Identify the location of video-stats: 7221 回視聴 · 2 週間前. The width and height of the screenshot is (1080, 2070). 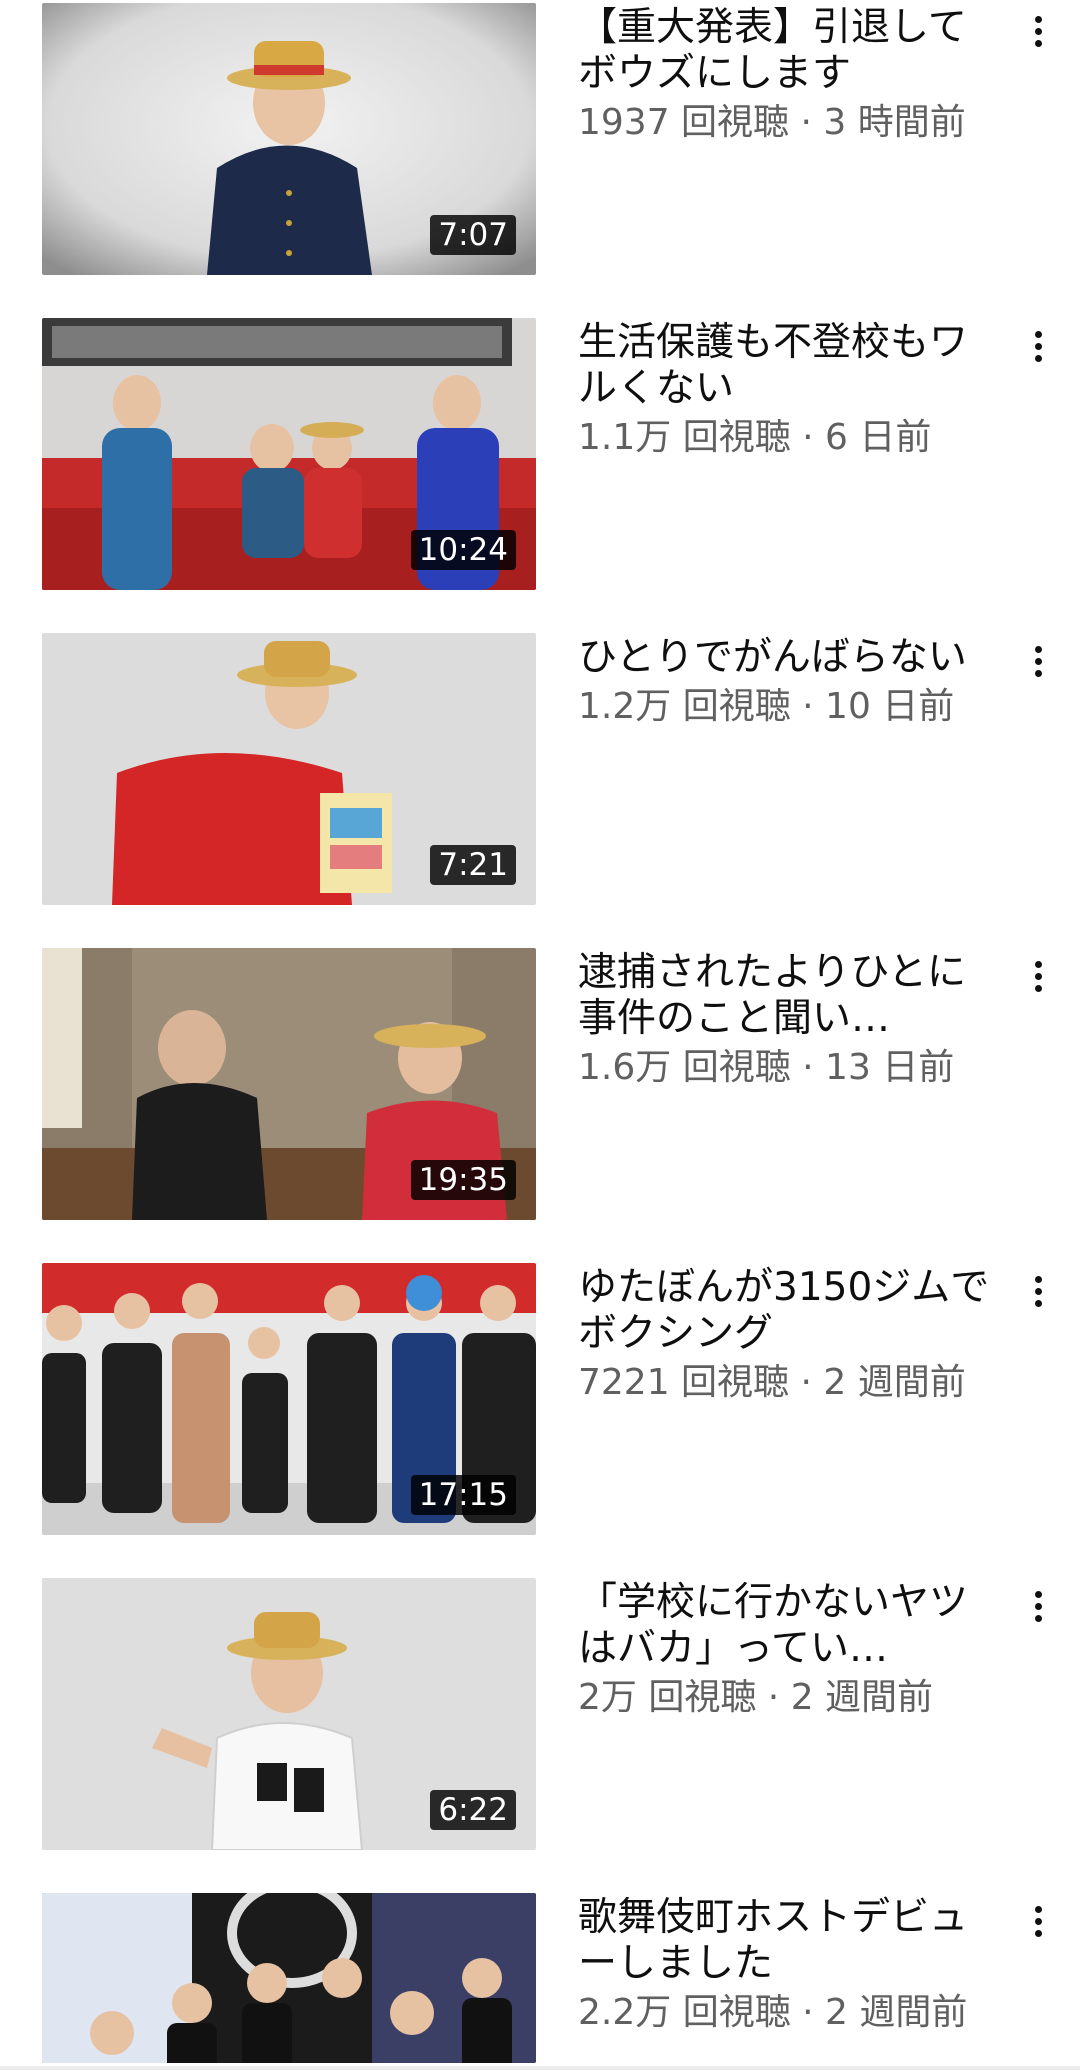
(788, 1383).